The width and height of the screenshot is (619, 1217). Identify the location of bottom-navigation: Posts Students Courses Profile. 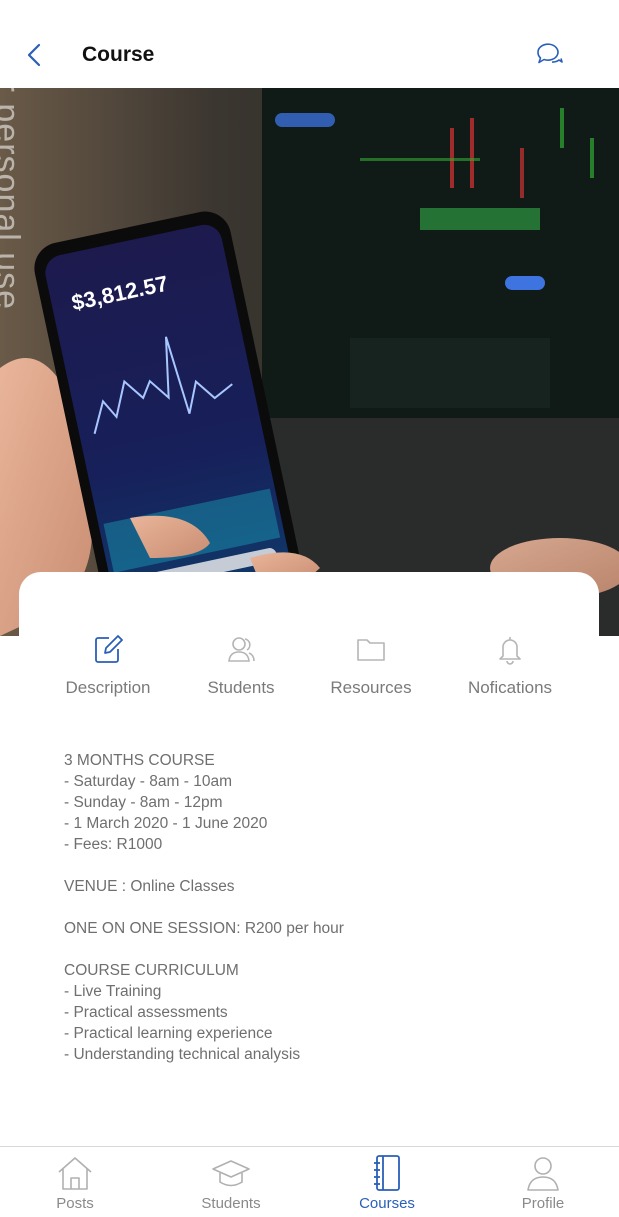
(309, 1181).